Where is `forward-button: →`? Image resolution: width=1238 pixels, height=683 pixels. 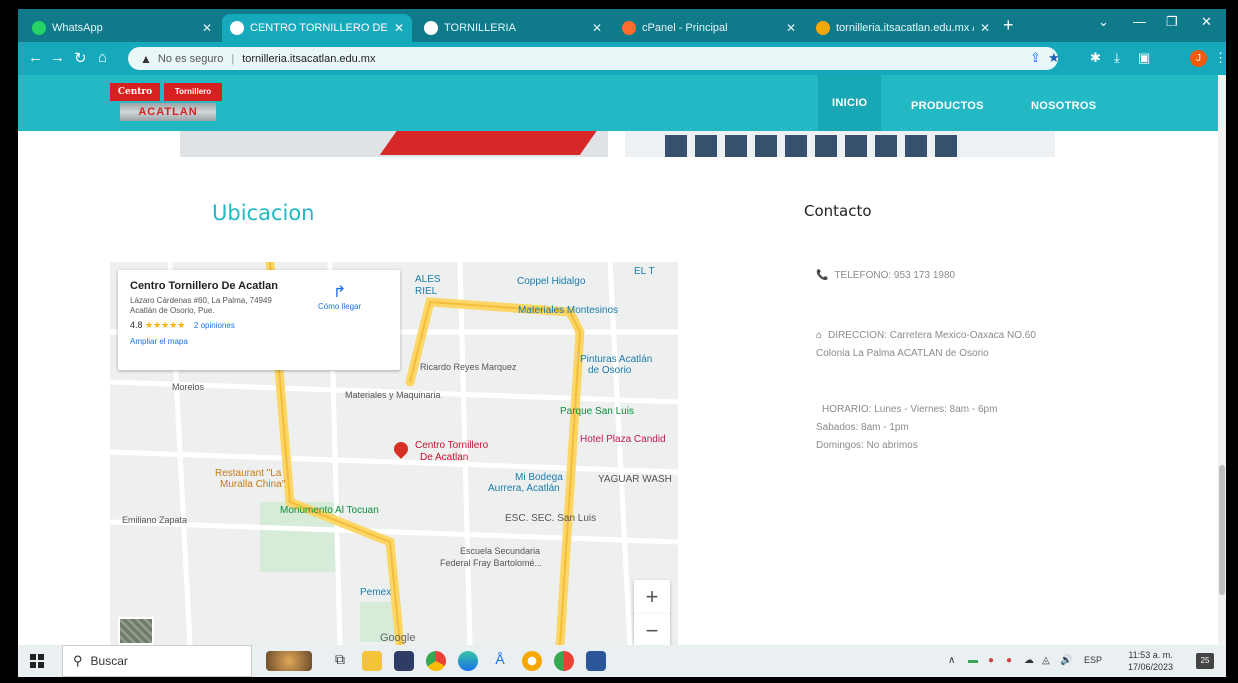
forward-button: → is located at coordinates (57, 57).